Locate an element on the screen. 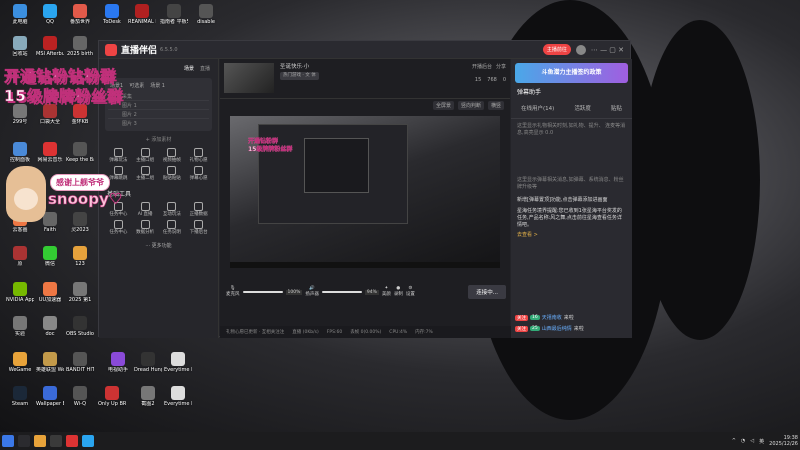 This screenshot has width=800, height=450. window-controls: ⋯ — ▢ ✕ is located at coordinates (607, 50).